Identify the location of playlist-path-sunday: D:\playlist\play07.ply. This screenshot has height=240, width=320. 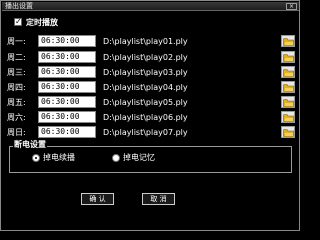
(145, 132).